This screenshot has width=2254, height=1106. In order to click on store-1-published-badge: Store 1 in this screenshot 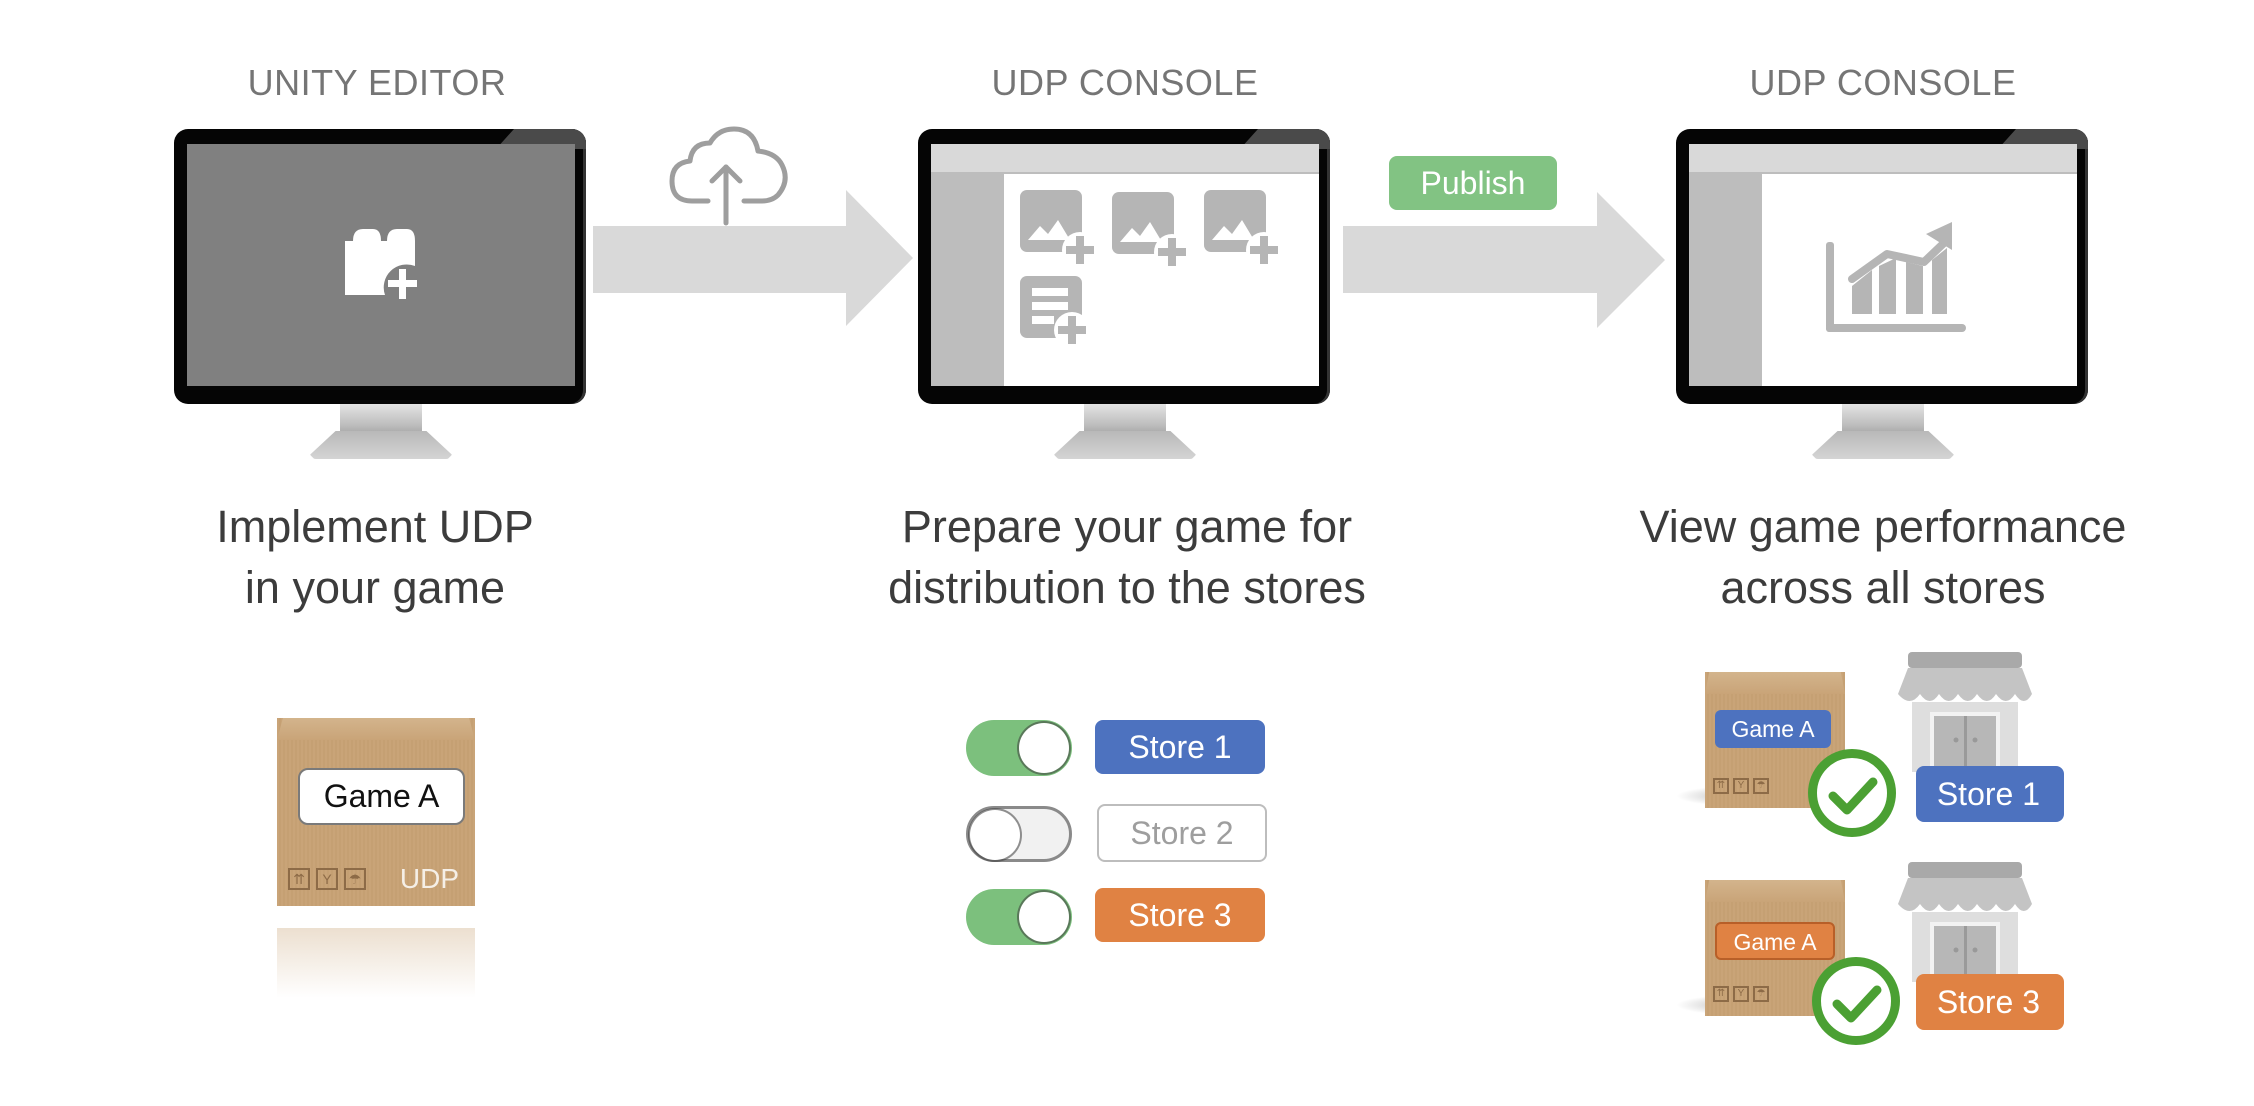, I will do `click(1990, 794)`.